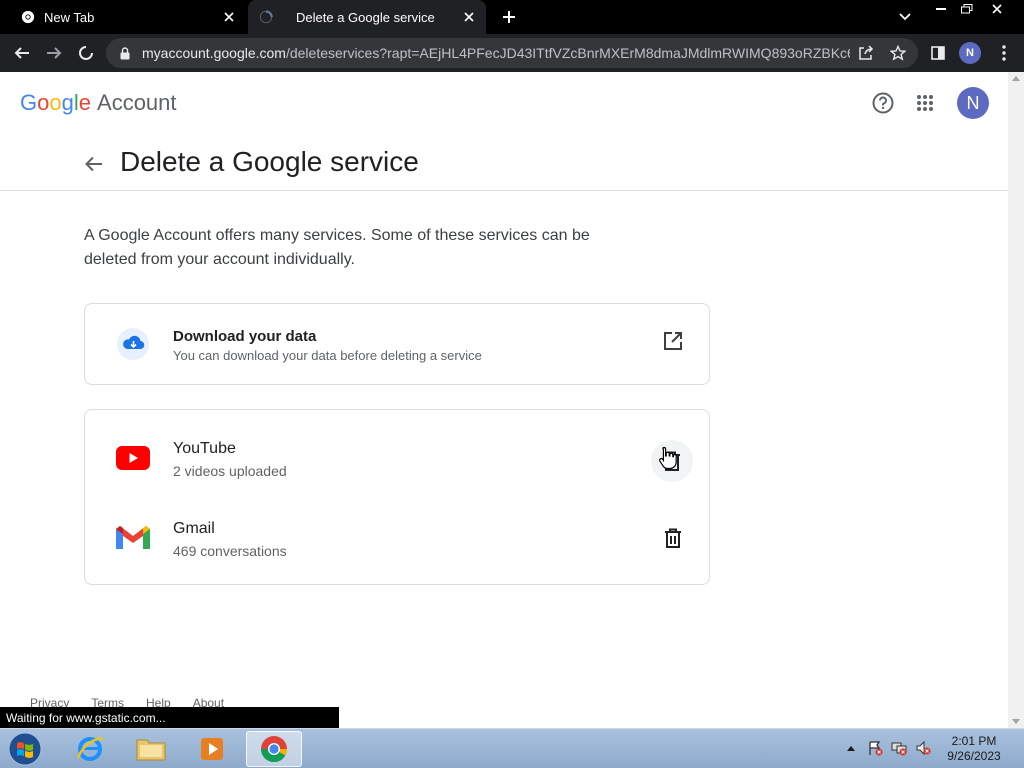 The height and width of the screenshot is (768, 1024). I want to click on restore-button, so click(967, 9).